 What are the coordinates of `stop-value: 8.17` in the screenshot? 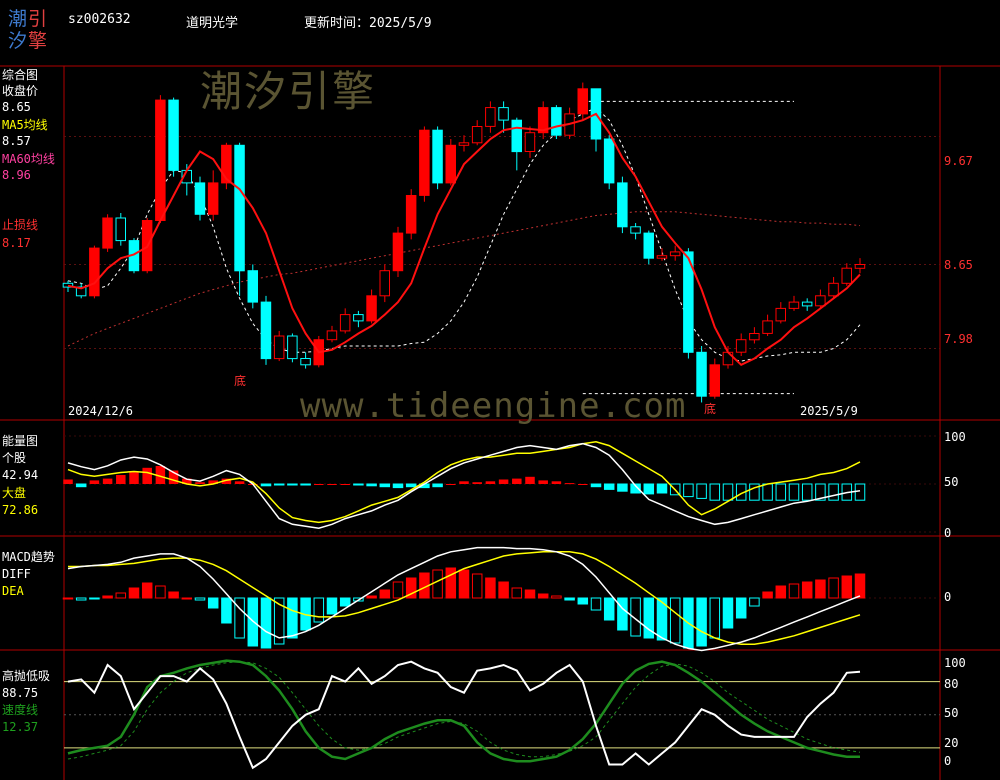 It's located at (16, 243).